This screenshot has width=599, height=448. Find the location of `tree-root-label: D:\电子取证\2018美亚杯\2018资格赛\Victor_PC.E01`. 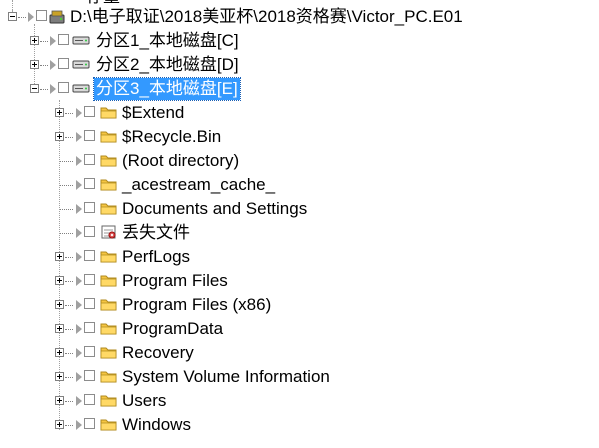

tree-root-label: D:\电子取证\2018美亚杯\2018资格赛\Victor_PC.E01 is located at coordinates (266, 16).